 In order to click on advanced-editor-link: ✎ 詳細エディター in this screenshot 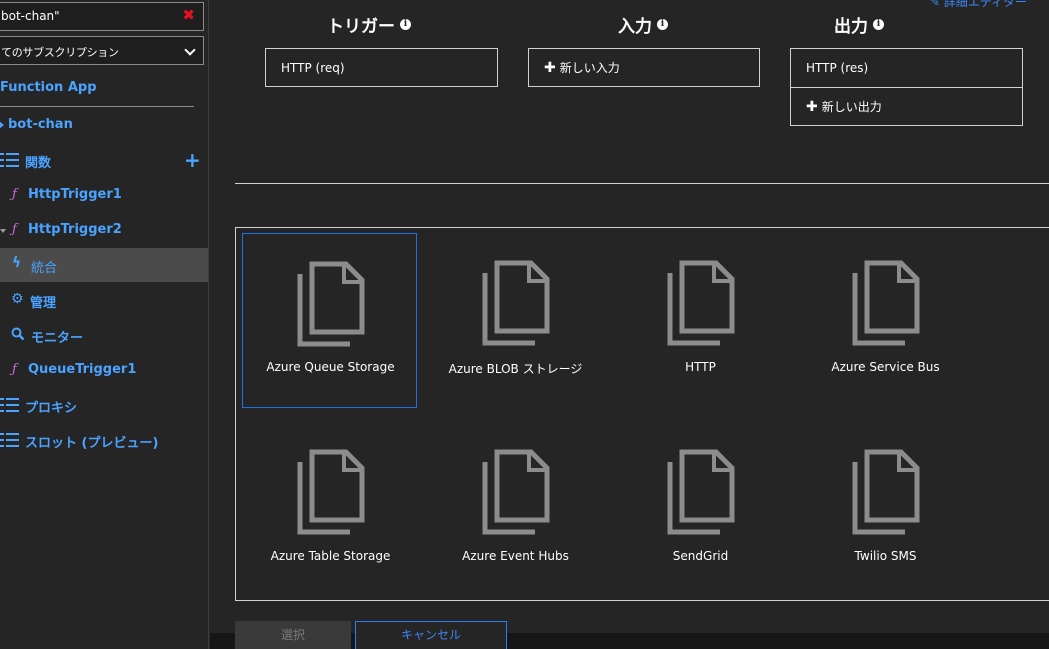, I will do `click(978, 5)`.